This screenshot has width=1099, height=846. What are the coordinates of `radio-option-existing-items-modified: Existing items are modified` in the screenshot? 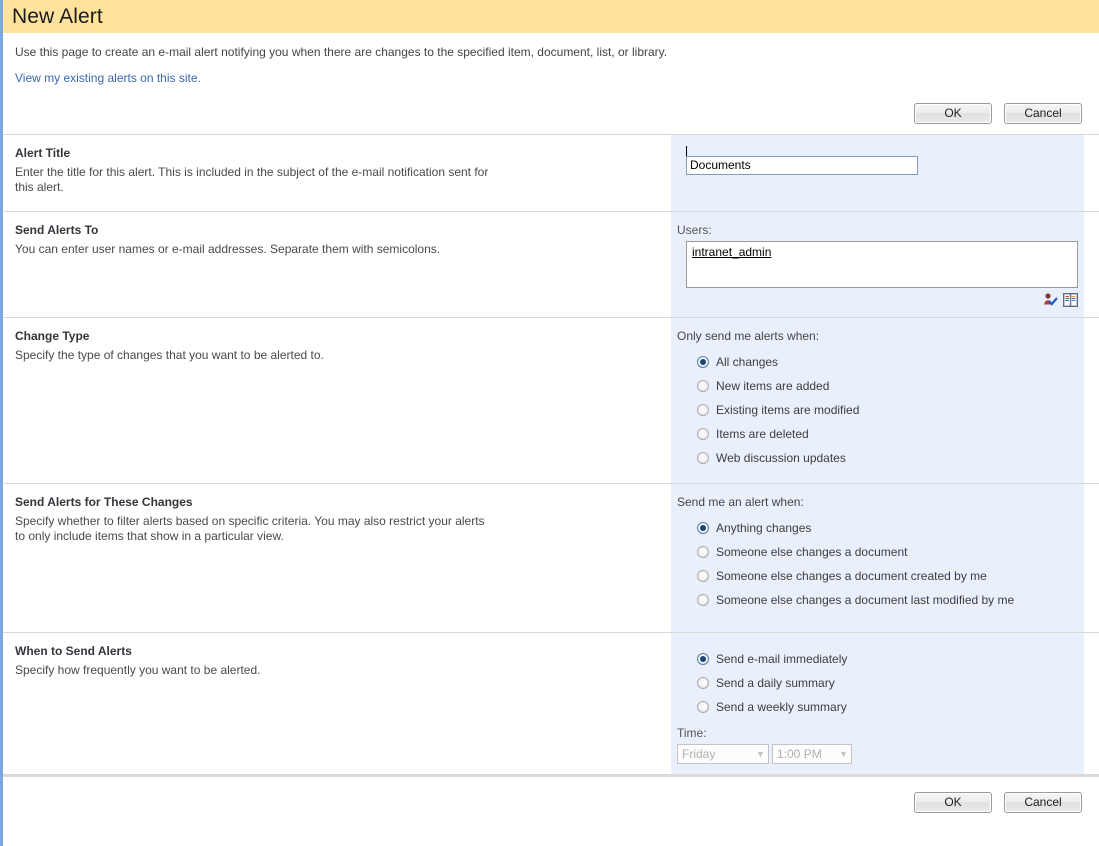 It's located at (890, 410).